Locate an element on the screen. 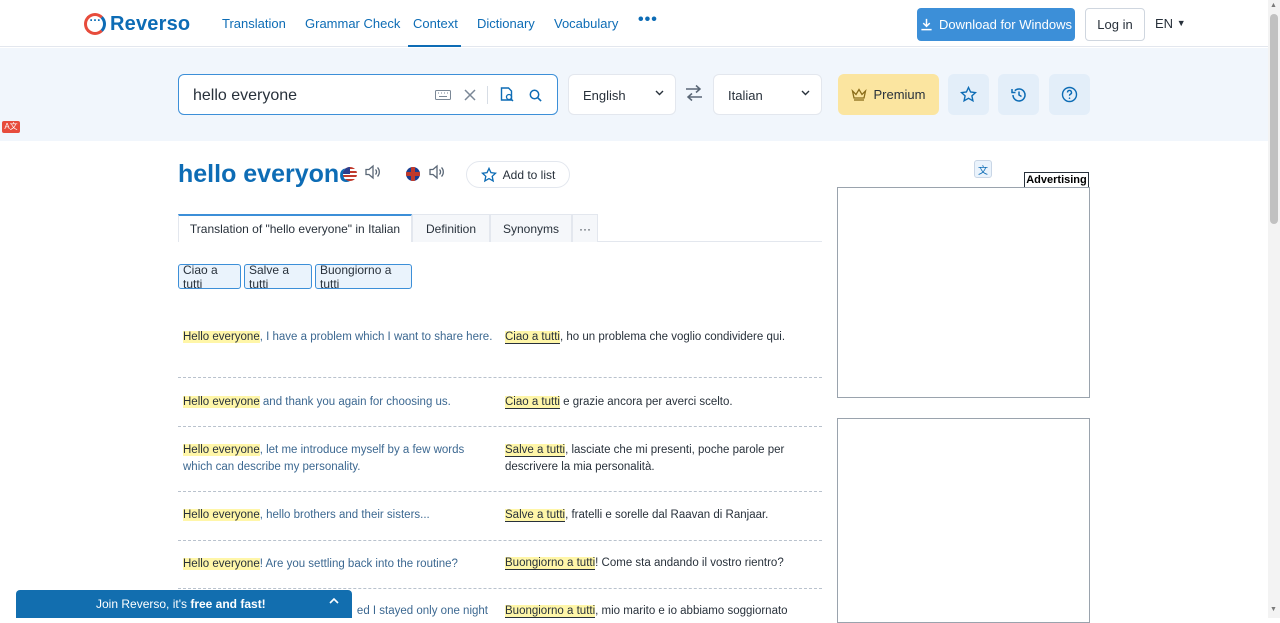  scroll-up-icon: ▲ is located at coordinates (1273, 5).